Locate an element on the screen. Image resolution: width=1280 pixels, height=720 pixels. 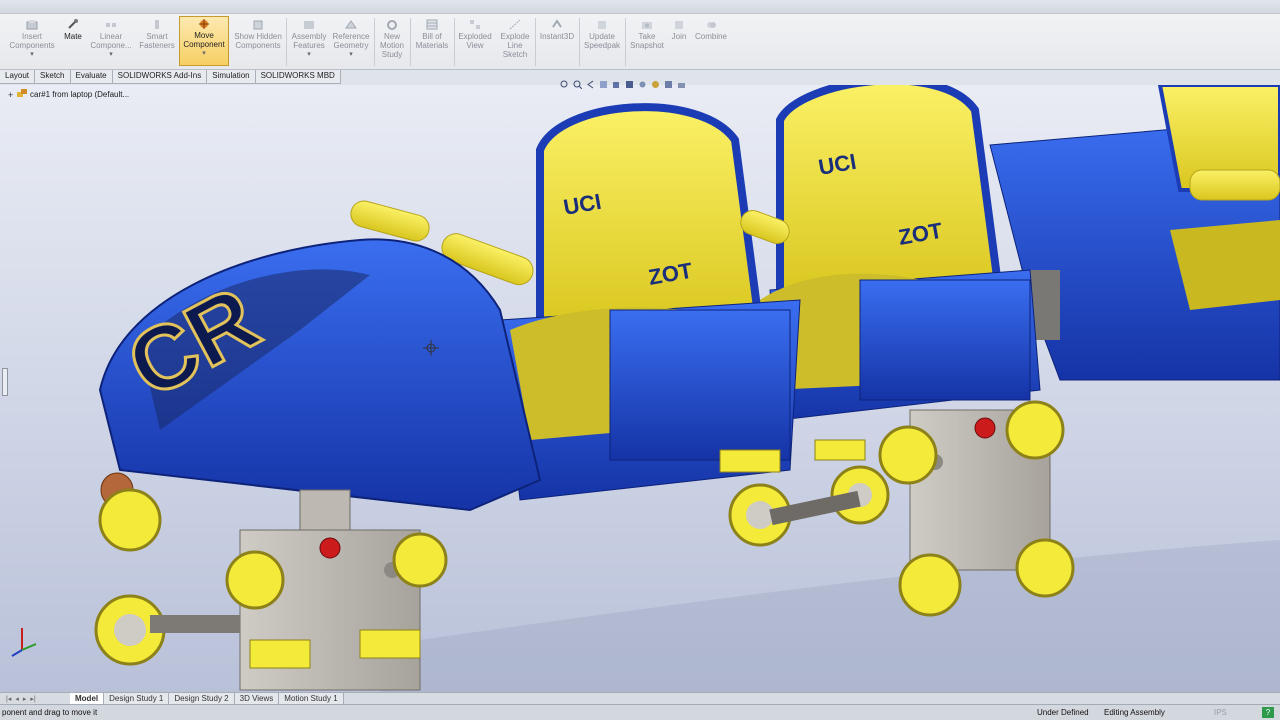
tab-sketch: Sketch is located at coordinates (53, 76).